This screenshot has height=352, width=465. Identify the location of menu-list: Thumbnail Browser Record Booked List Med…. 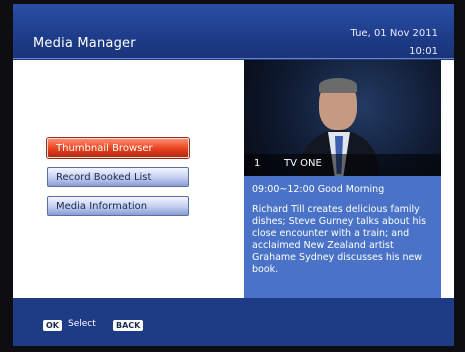
(120, 181).